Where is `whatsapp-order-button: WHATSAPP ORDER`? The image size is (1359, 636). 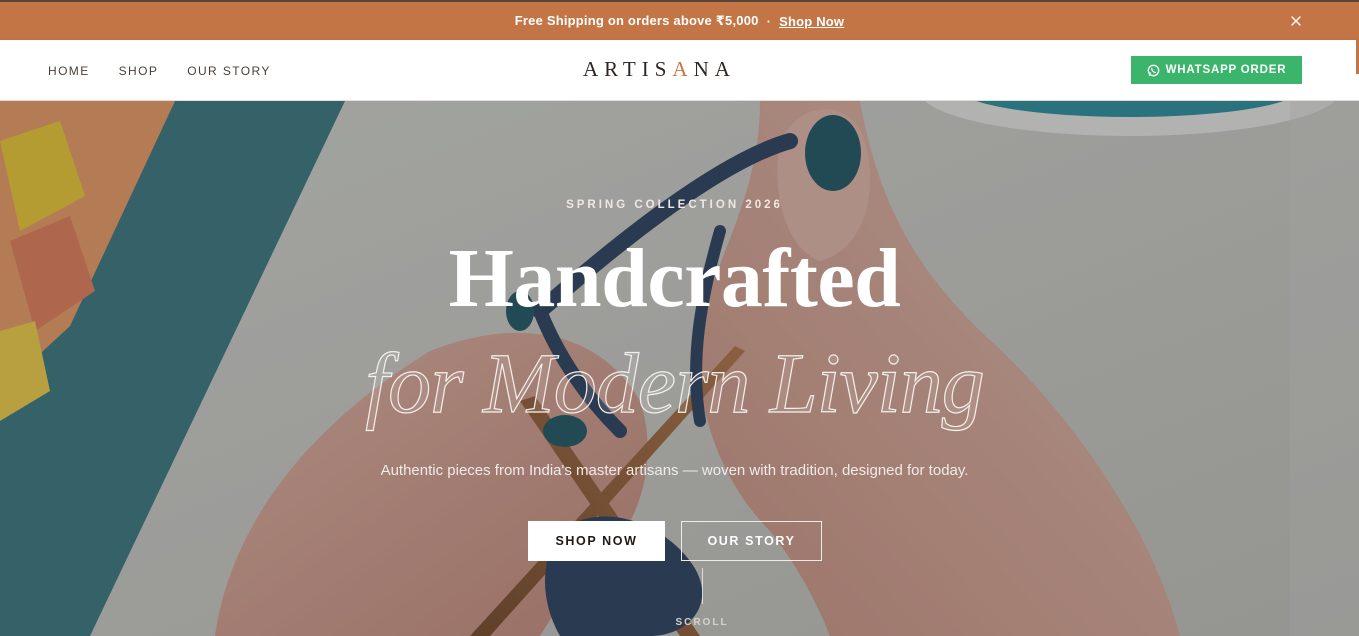
whatsapp-order-button: WHATSAPP ORDER is located at coordinates (1216, 70).